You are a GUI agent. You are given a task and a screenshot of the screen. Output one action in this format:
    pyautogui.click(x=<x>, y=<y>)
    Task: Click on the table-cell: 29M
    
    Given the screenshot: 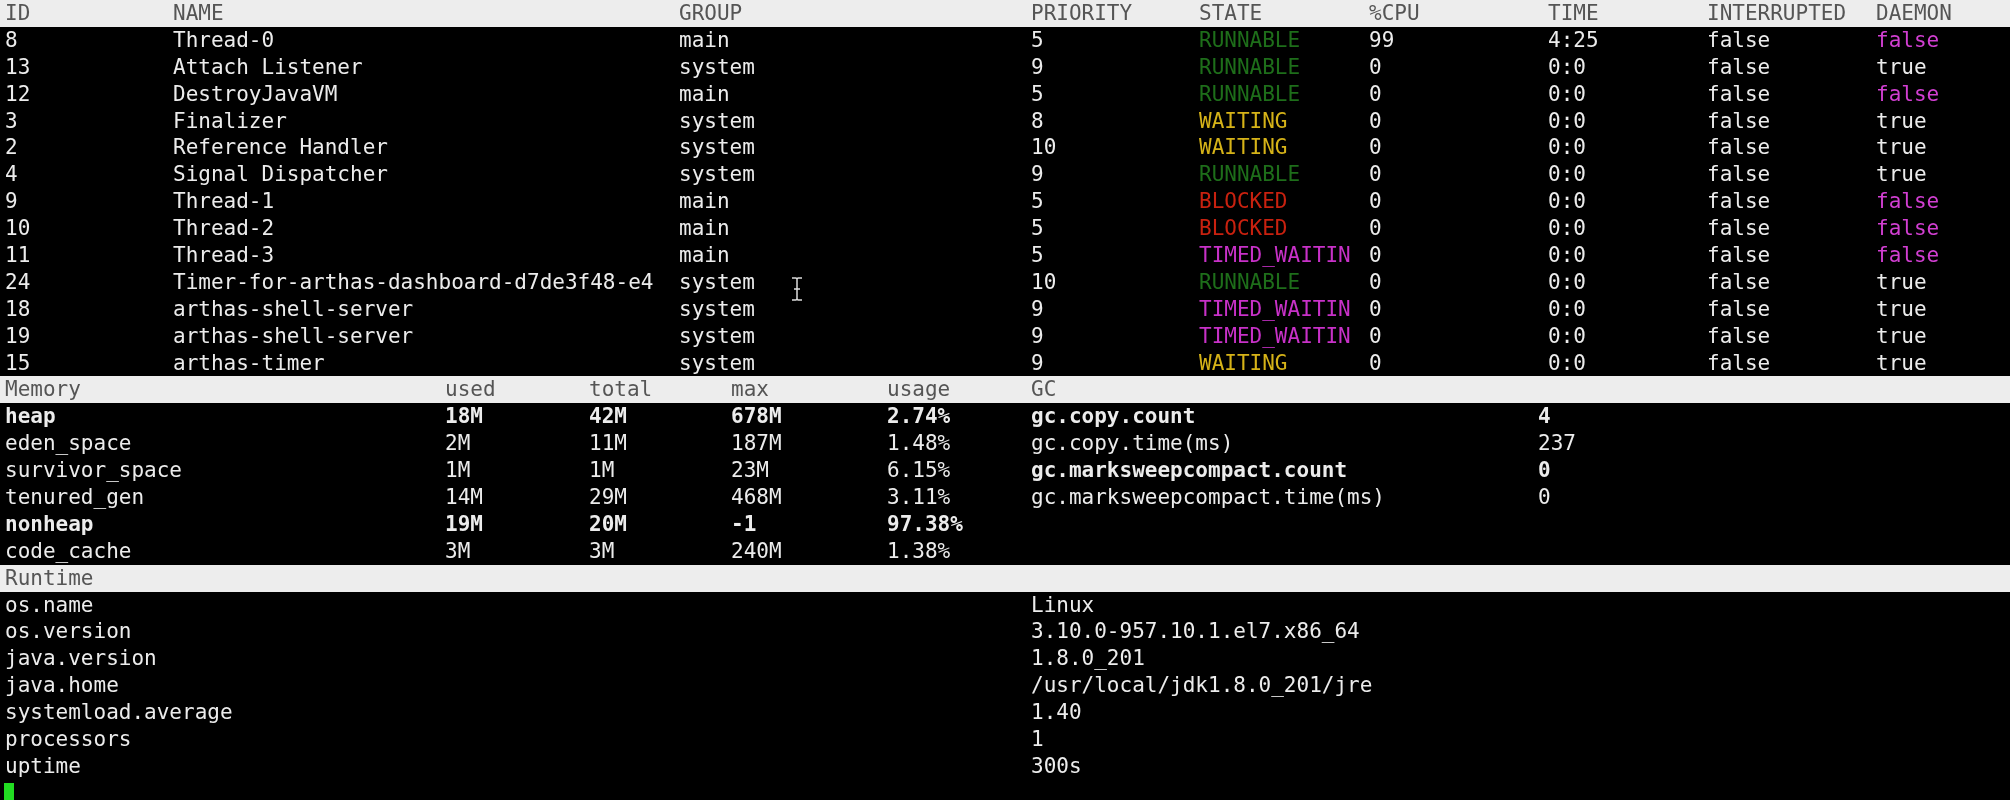 What is the action you would take?
    pyautogui.click(x=608, y=497)
    